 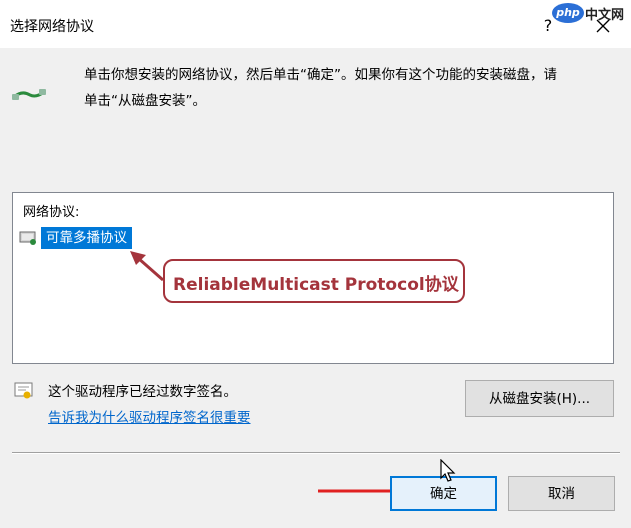 I want to click on annotation-callout: ReliableMulticast Protocol协议, so click(x=314, y=281).